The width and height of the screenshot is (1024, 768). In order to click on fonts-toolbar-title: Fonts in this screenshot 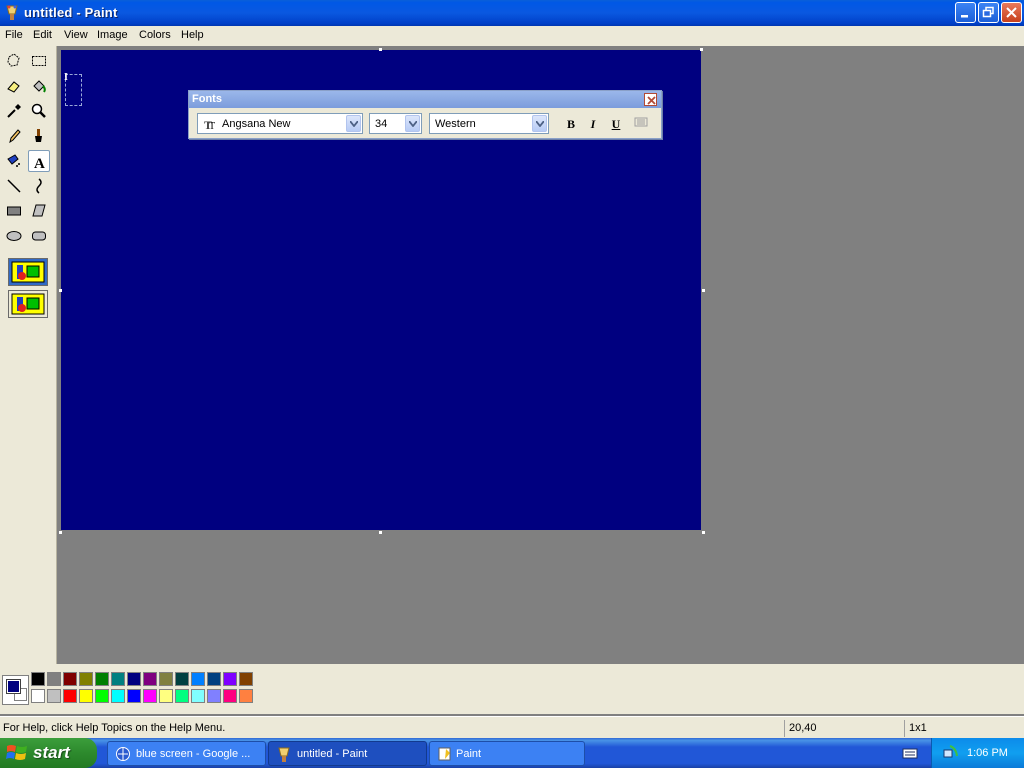, I will do `click(425, 99)`.